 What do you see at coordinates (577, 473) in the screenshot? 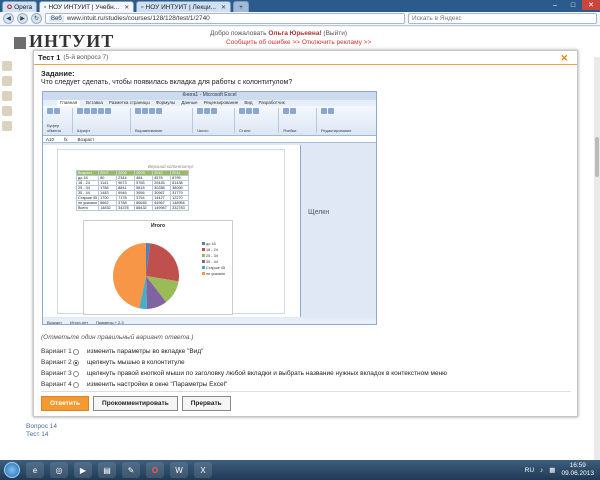
I see `clock-date: 09.06.2013` at bounding box center [577, 473].